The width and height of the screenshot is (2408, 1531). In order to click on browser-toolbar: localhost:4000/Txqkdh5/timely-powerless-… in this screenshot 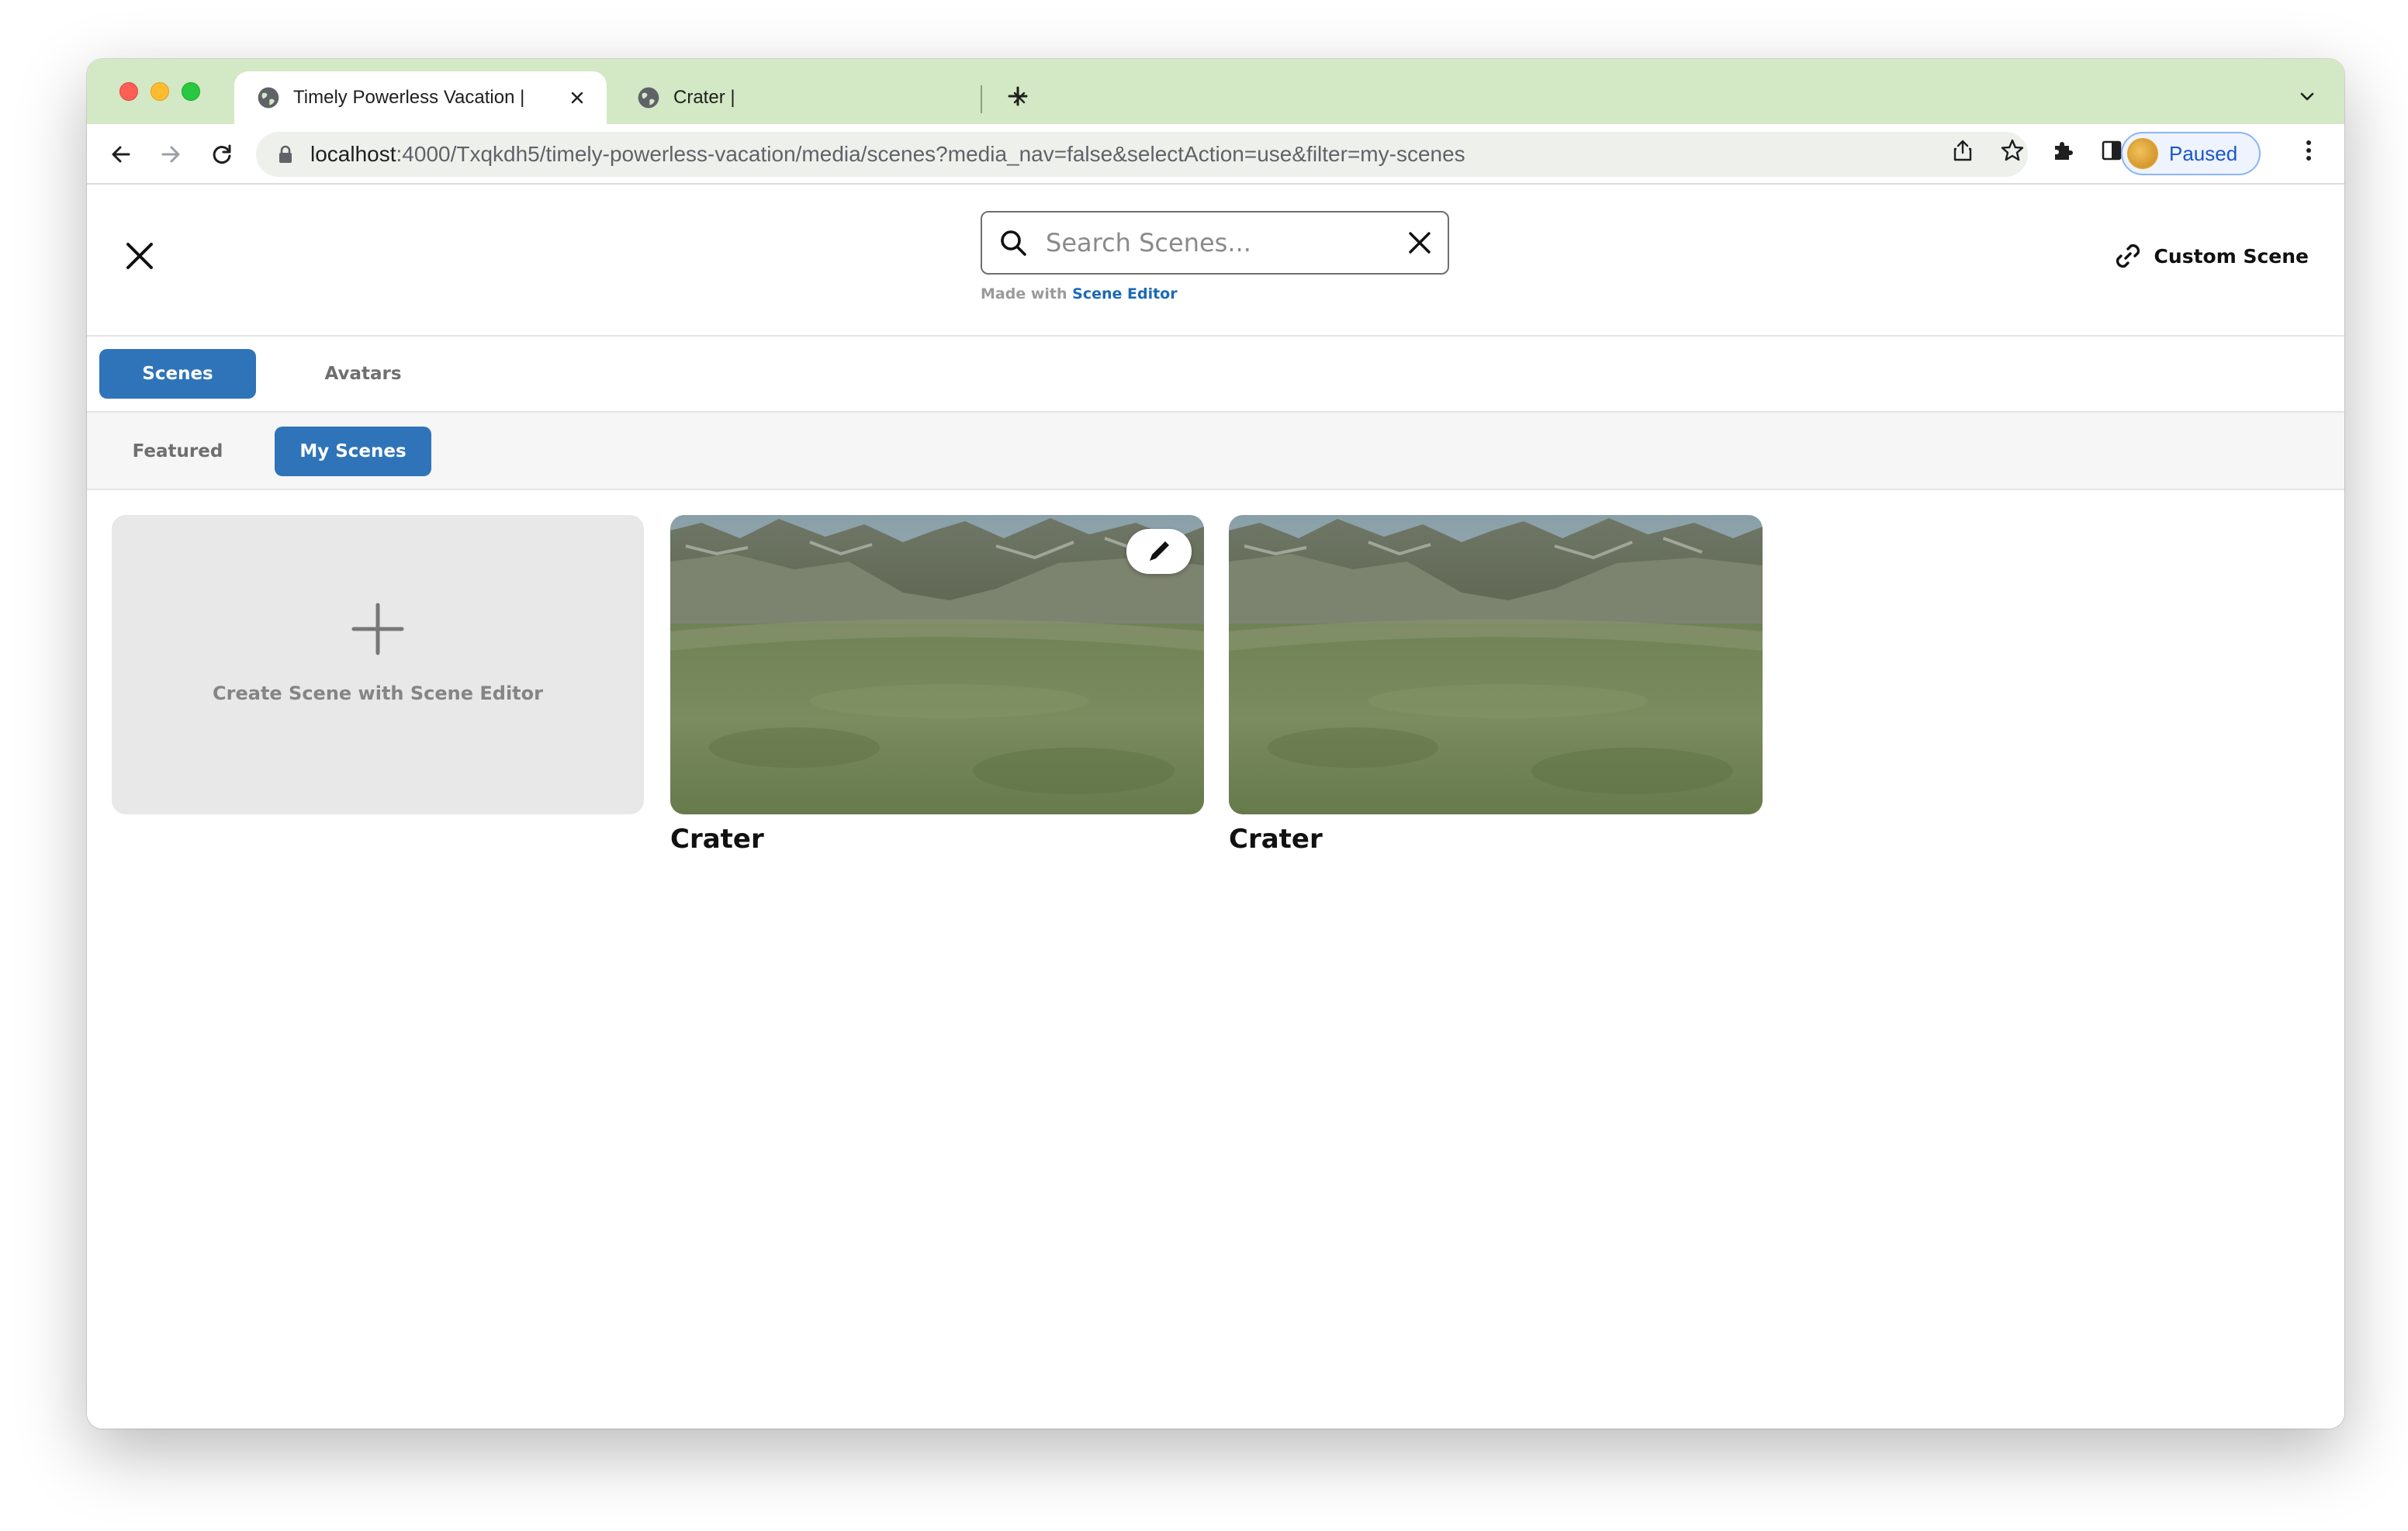, I will do `click(1215, 154)`.